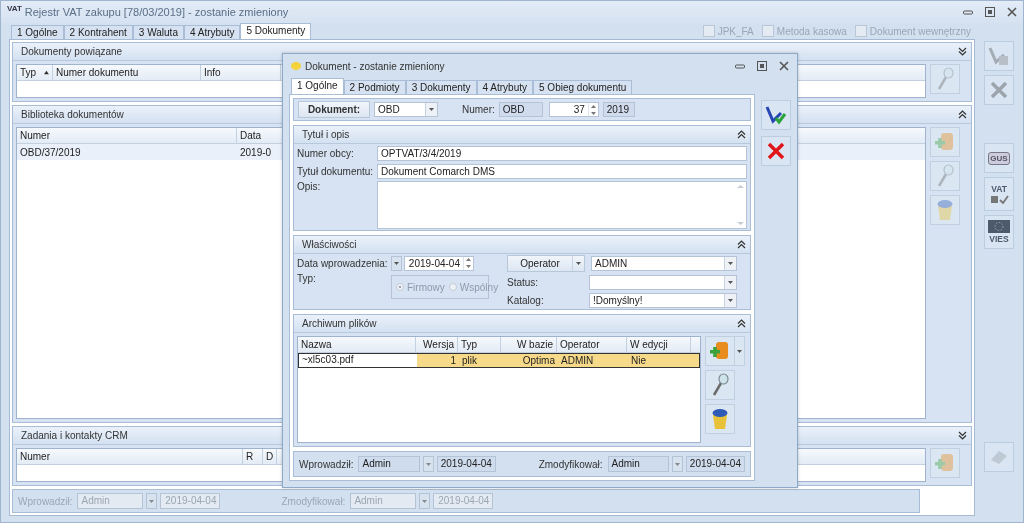  What do you see at coordinates (466, 464) in the screenshot?
I see `created-date-field: 2019-04-04` at bounding box center [466, 464].